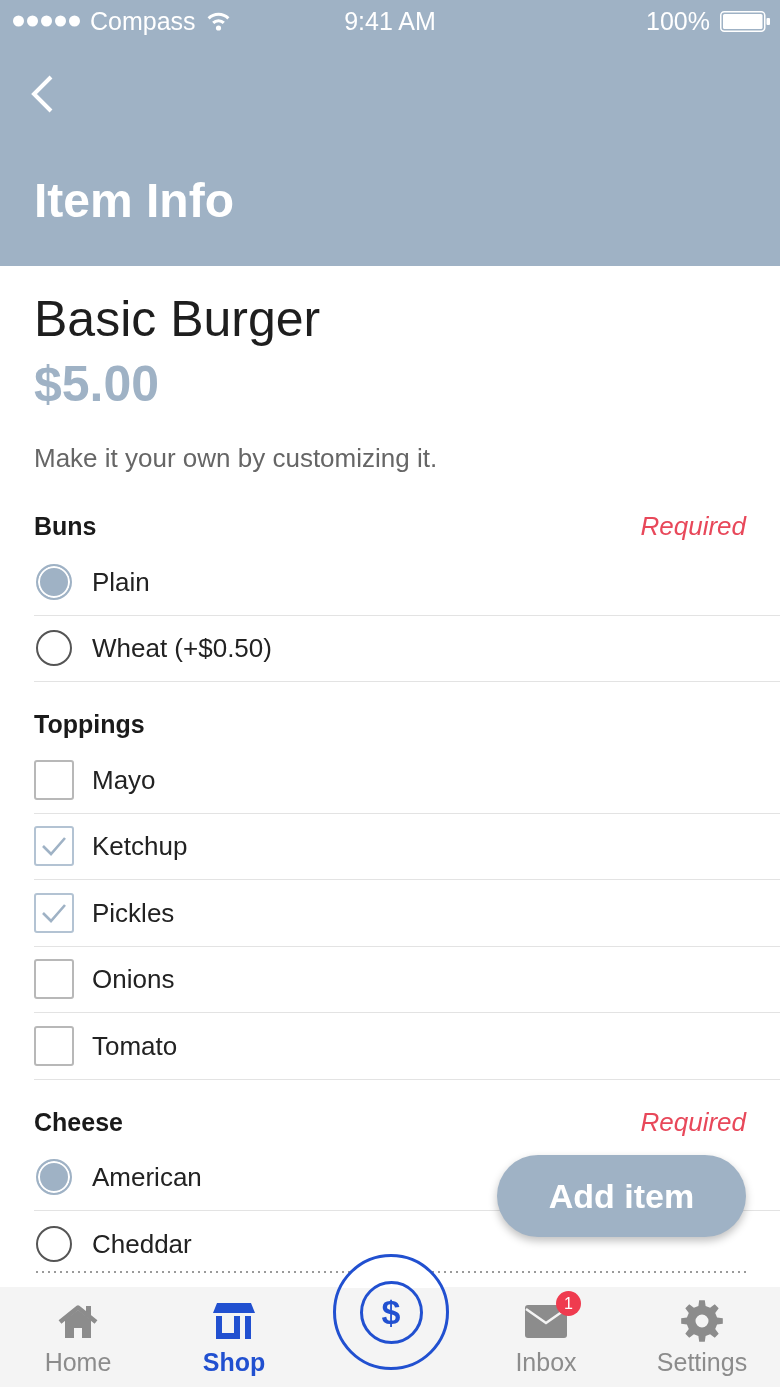  I want to click on battery-icon, so click(745, 21).